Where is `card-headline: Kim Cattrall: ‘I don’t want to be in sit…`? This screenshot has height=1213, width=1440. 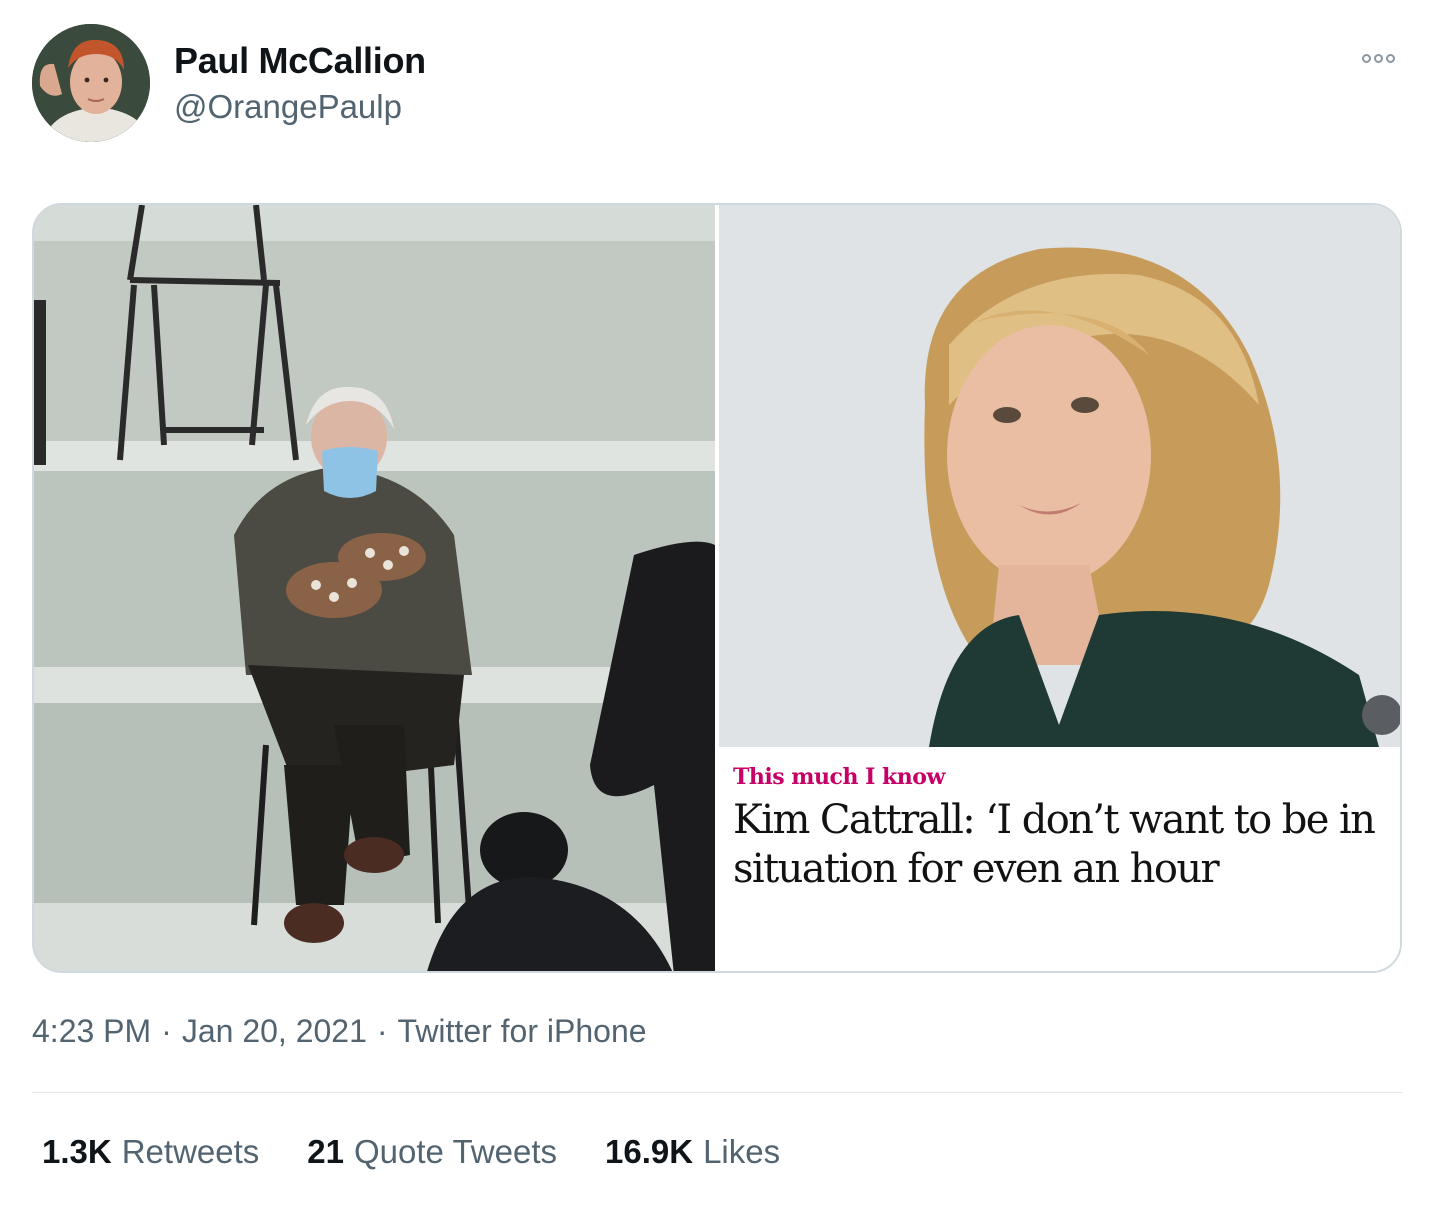 card-headline: Kim Cattrall: ‘I don’t want to be in sit… is located at coordinates (1066, 845).